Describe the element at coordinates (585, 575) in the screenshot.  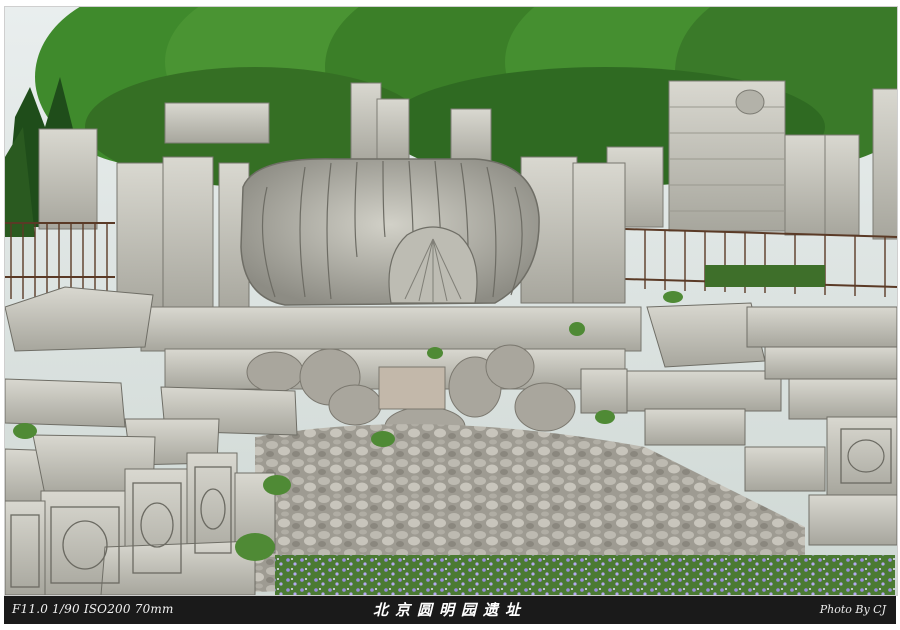
I see `purple-flowers` at that location.